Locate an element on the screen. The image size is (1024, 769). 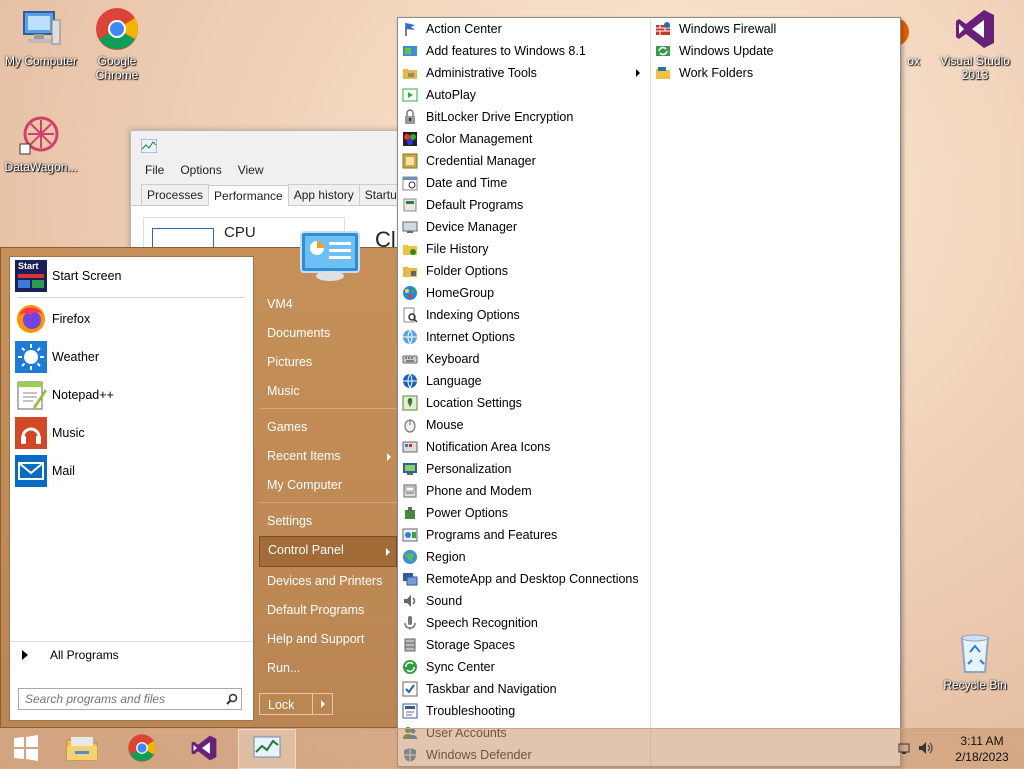
control-panel-item-internet-options: Internet Options is located at coordinates (524, 337).